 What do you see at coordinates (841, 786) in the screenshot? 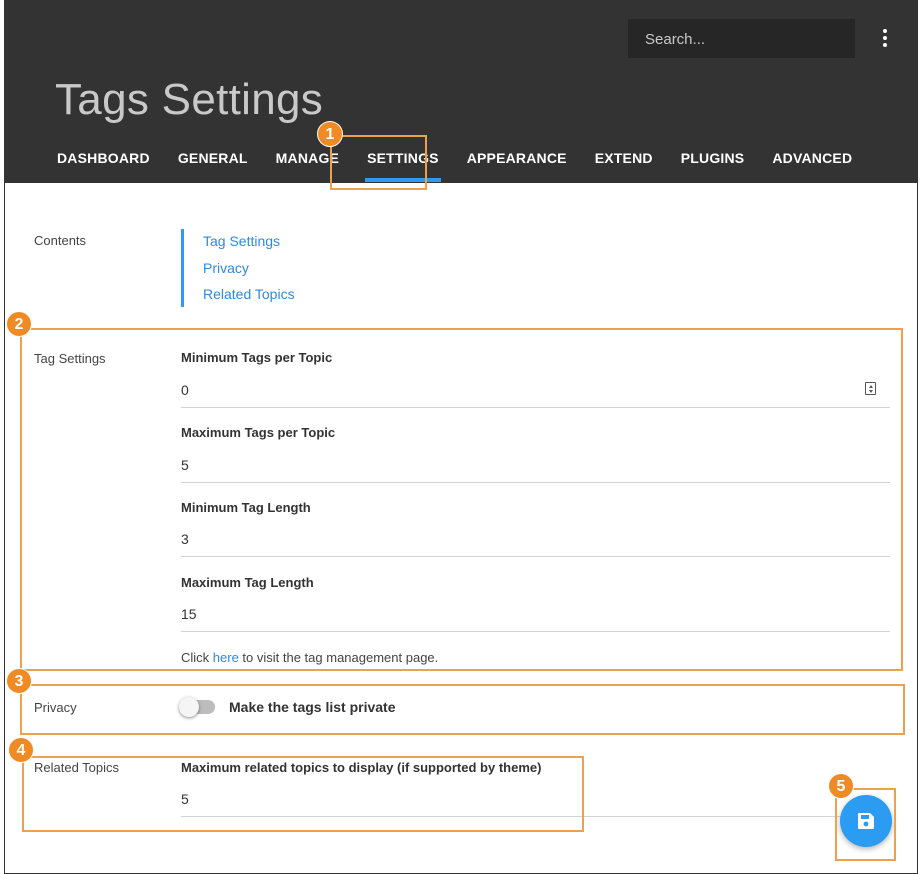
I see `callout-badge-5: 5` at bounding box center [841, 786].